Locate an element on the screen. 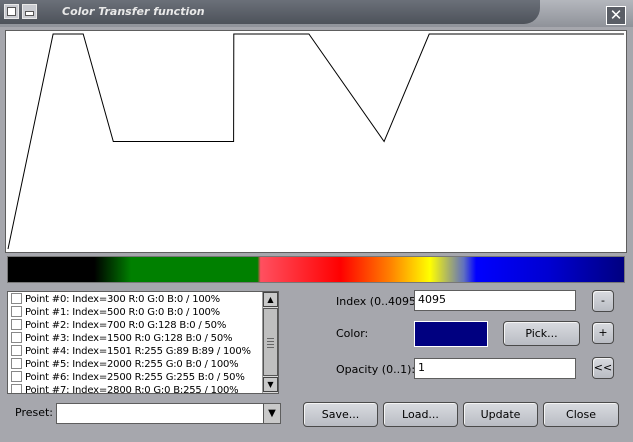 The height and width of the screenshot is (442, 633). color-gradient-bar is located at coordinates (316, 269).